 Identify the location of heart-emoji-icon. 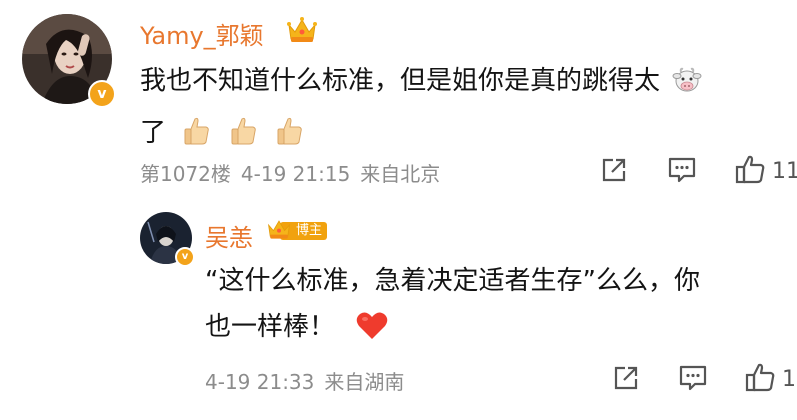
(372, 333).